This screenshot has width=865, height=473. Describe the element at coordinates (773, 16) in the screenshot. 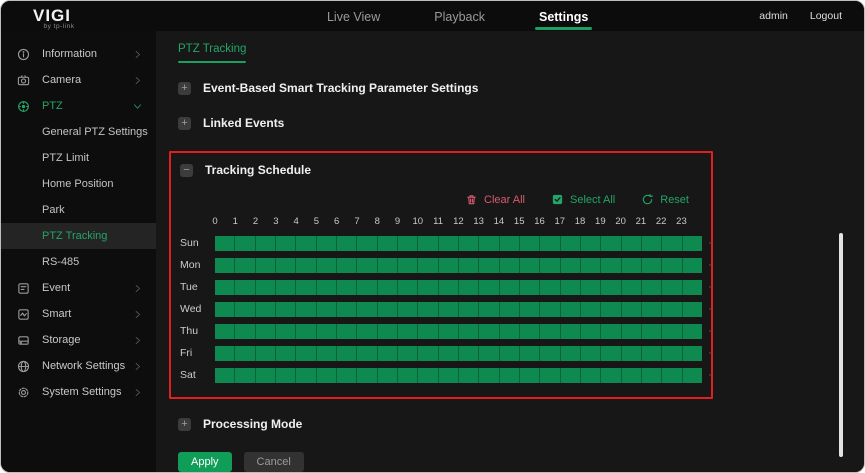

I see `user-name: admin` at that location.